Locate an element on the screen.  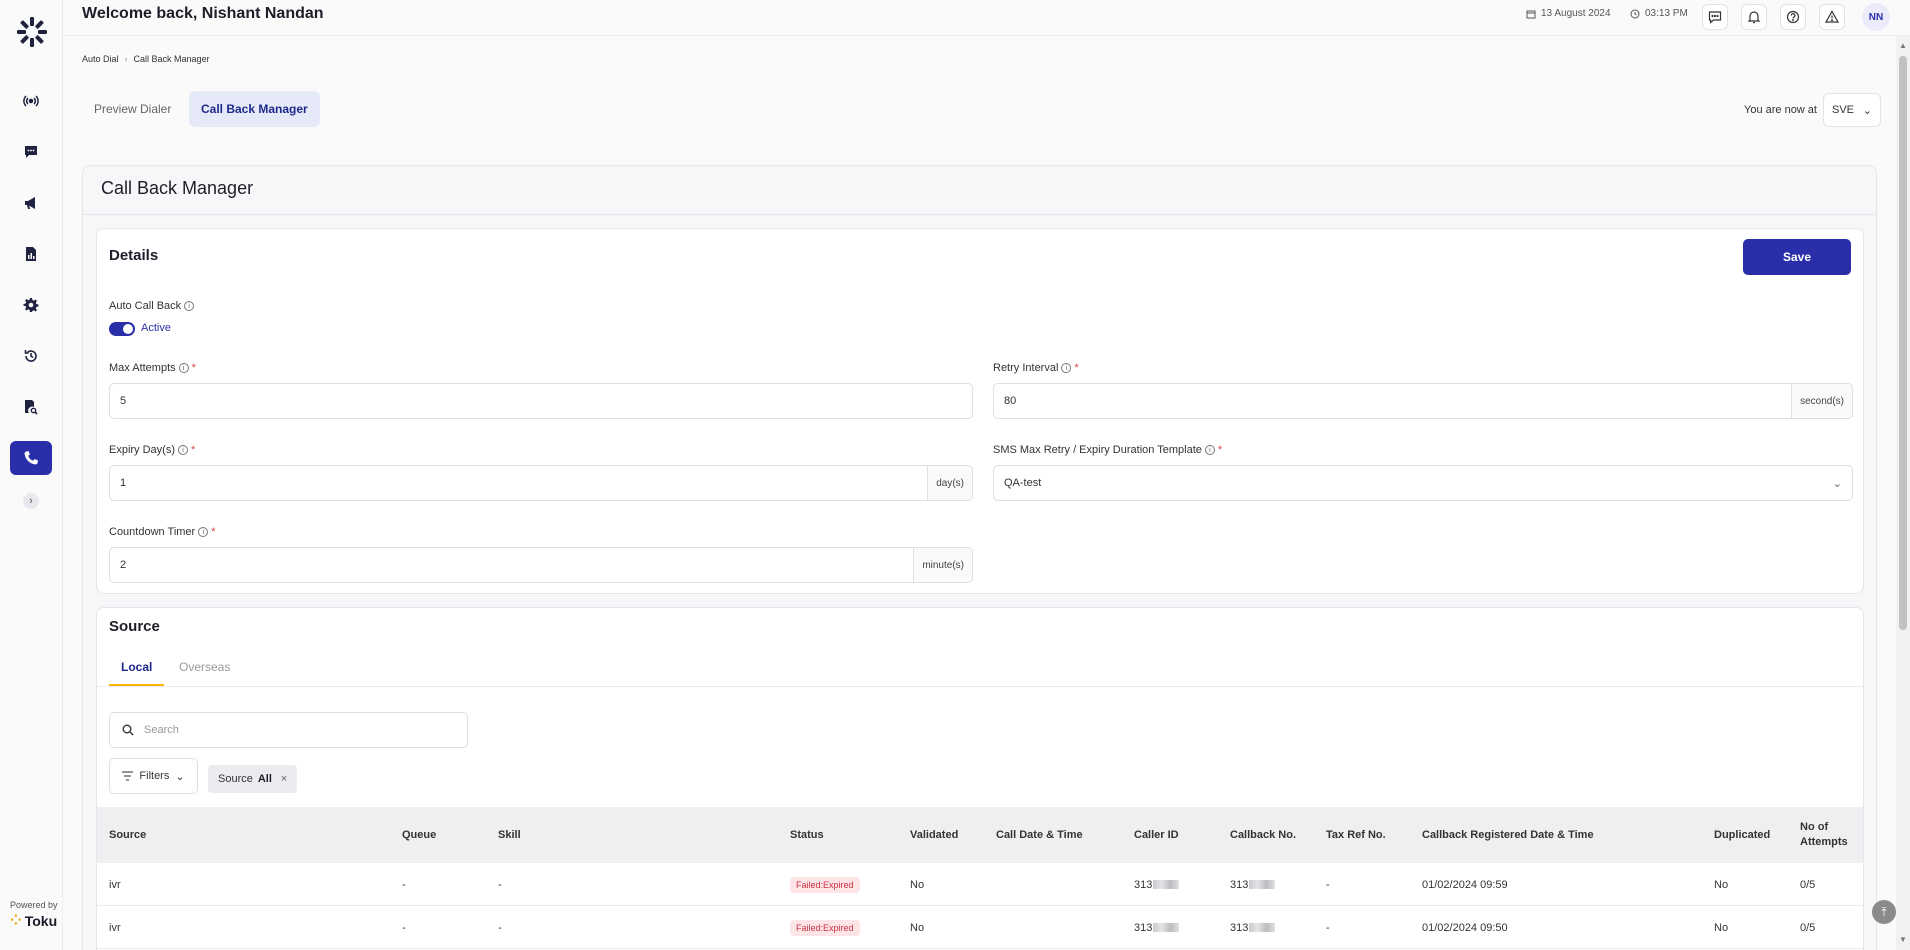
column-header: Source is located at coordinates (127, 835).